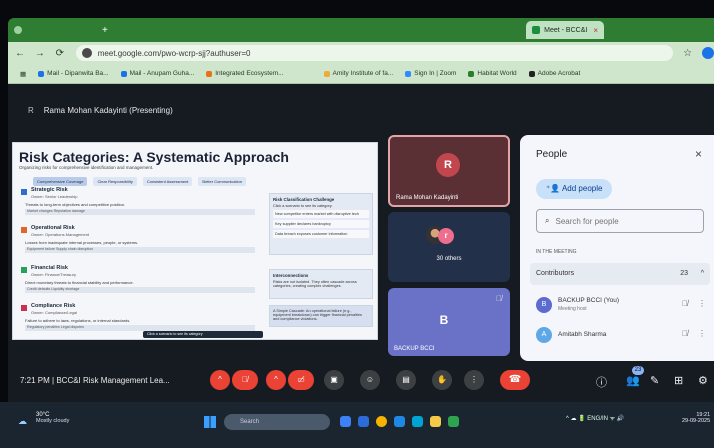 The height and width of the screenshot is (448, 714). I want to click on back-icon: ←, so click(20, 53).